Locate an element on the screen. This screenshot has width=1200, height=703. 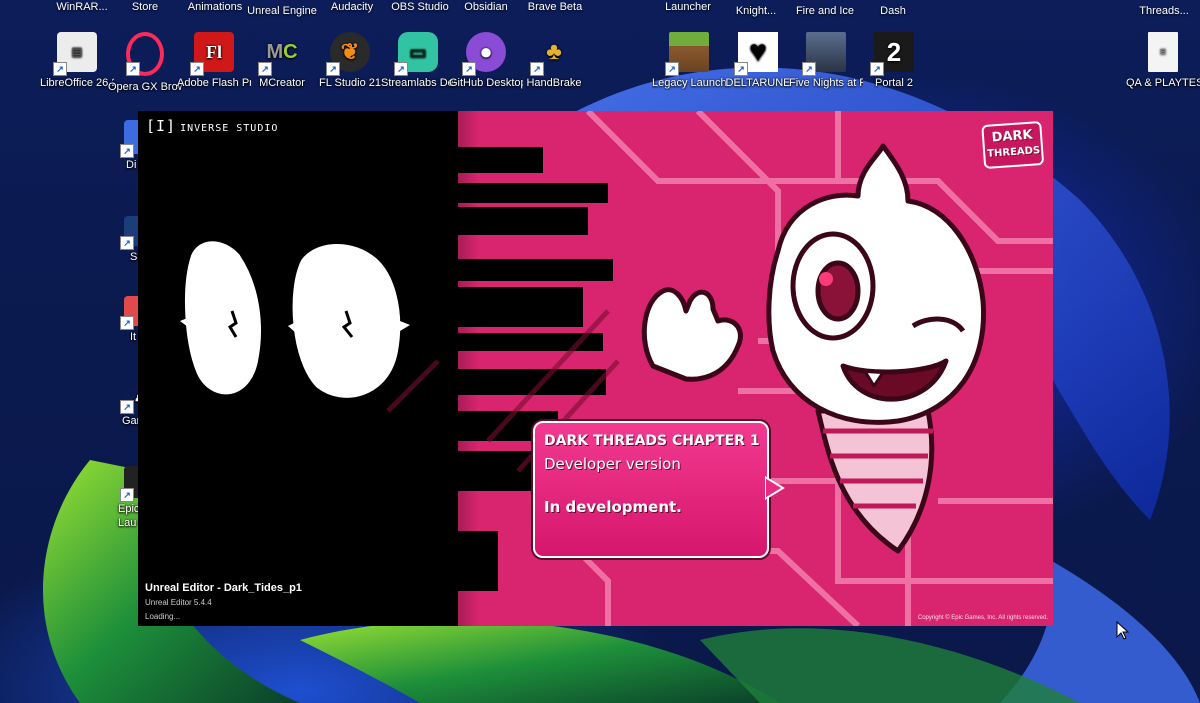
logo-line-2: THREADS is located at coordinates (1013, 152).